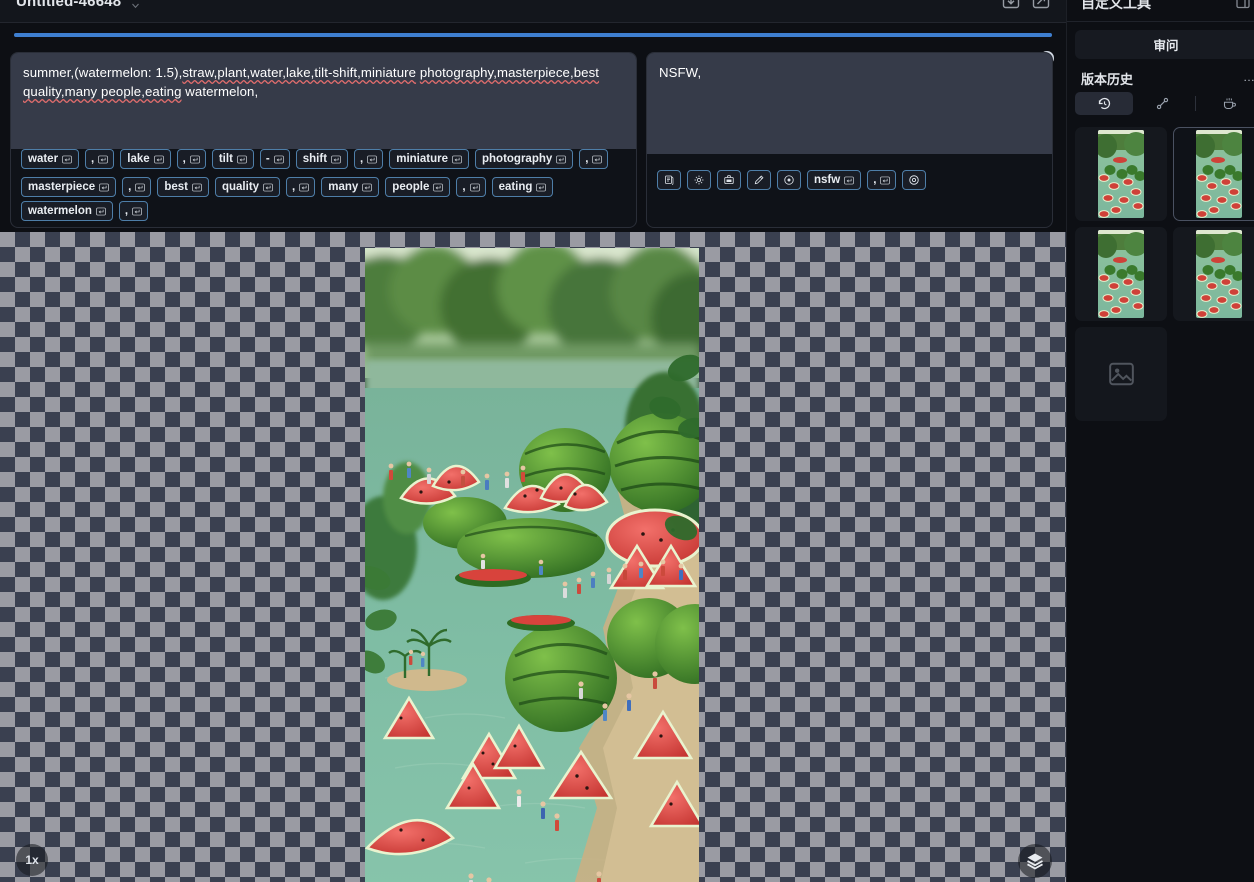 The width and height of the screenshot is (1254, 882). Describe the element at coordinates (418, 187) in the screenshot. I see `prompt-chip-people-r2-6: people` at that location.